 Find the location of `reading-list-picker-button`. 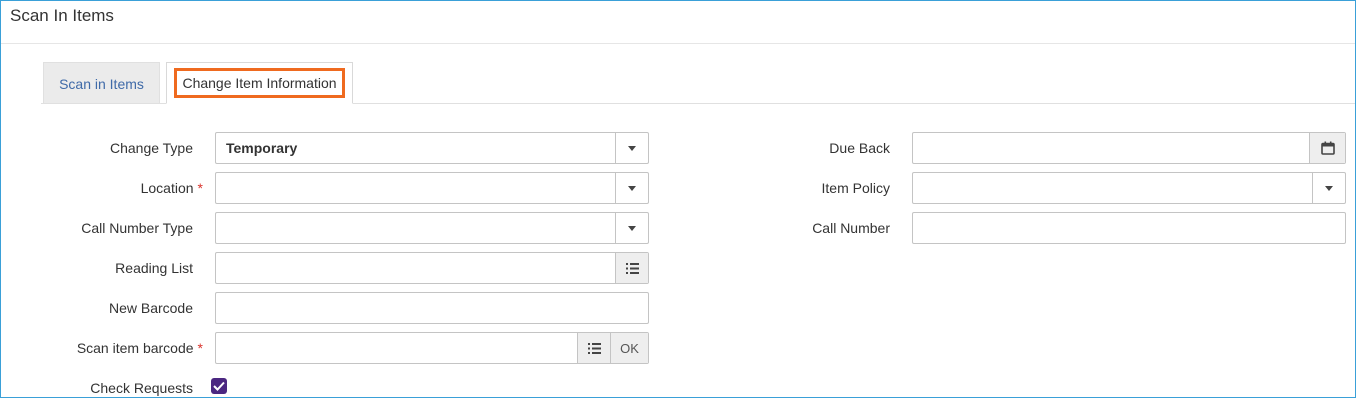

reading-list-picker-button is located at coordinates (631, 268).